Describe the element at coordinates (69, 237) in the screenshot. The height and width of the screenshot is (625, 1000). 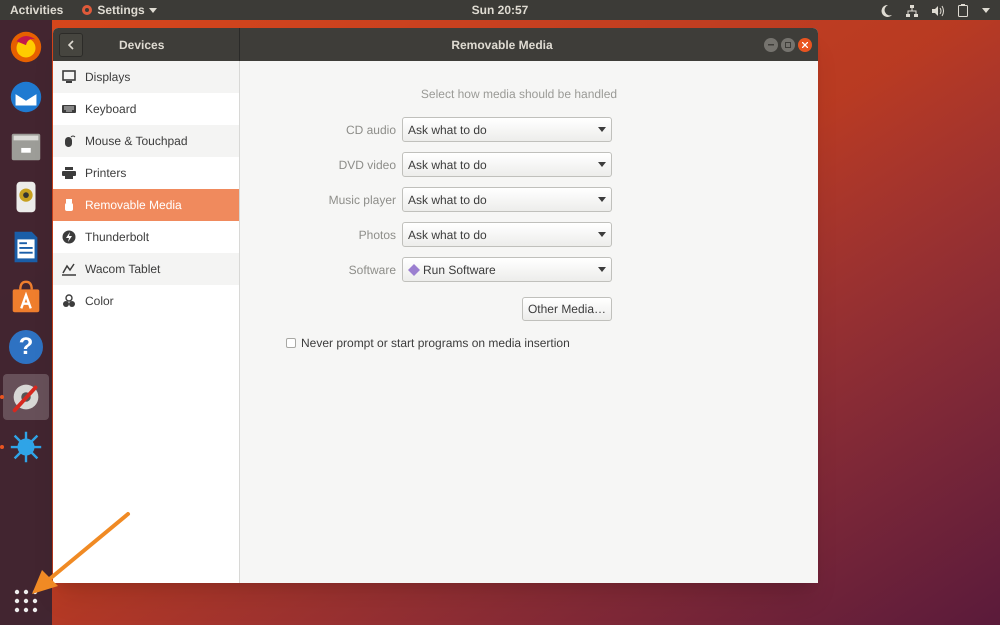
I see `lightning-icon` at that location.